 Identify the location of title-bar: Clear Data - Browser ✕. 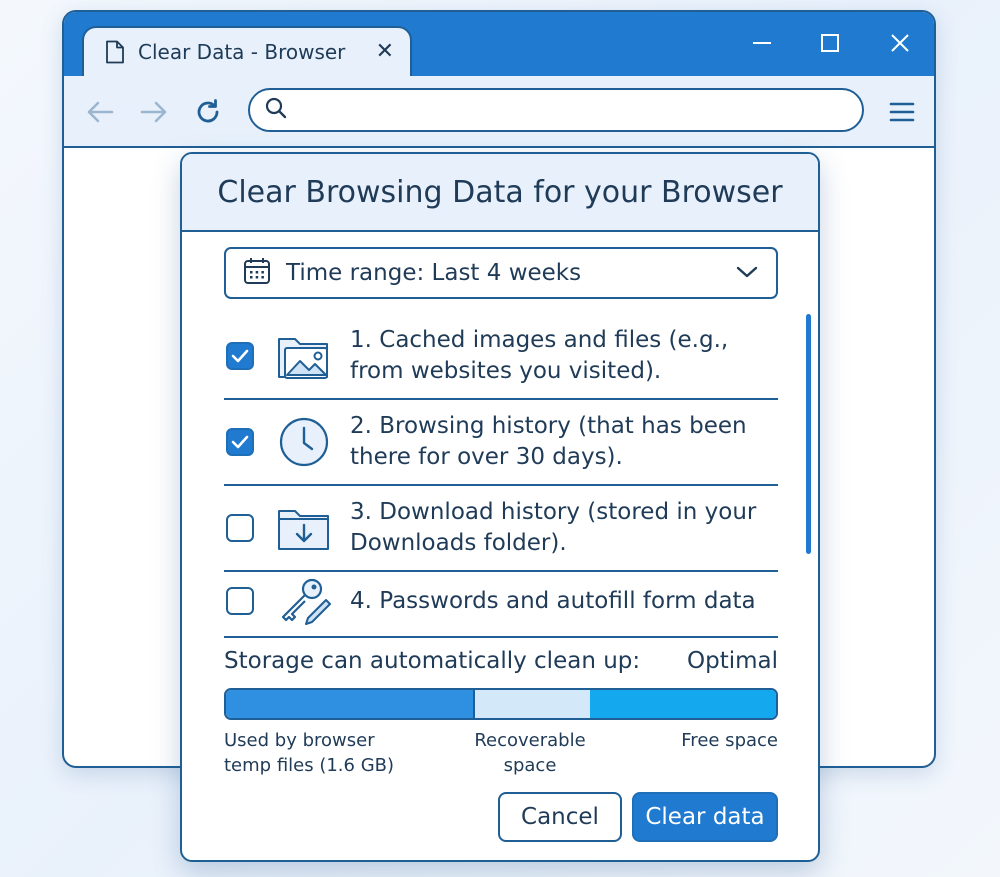
(499, 46).